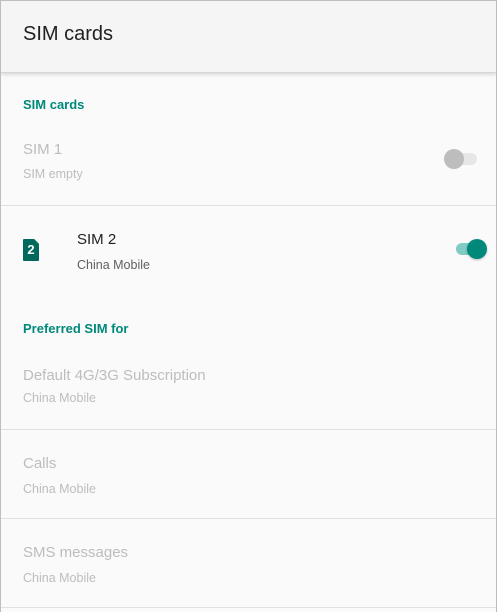  What do you see at coordinates (477, 249) in the screenshot?
I see `sim2-toggle-thumb` at bounding box center [477, 249].